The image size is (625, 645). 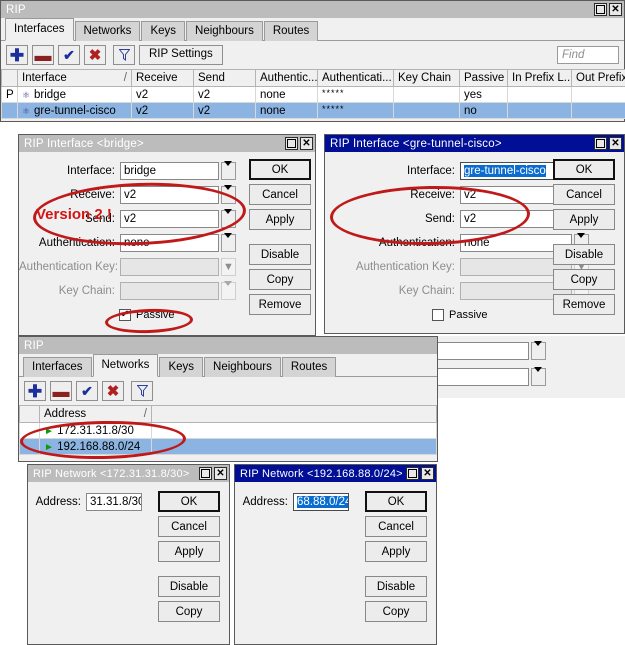 I want to click on col-flags, so click(x=9, y=78).